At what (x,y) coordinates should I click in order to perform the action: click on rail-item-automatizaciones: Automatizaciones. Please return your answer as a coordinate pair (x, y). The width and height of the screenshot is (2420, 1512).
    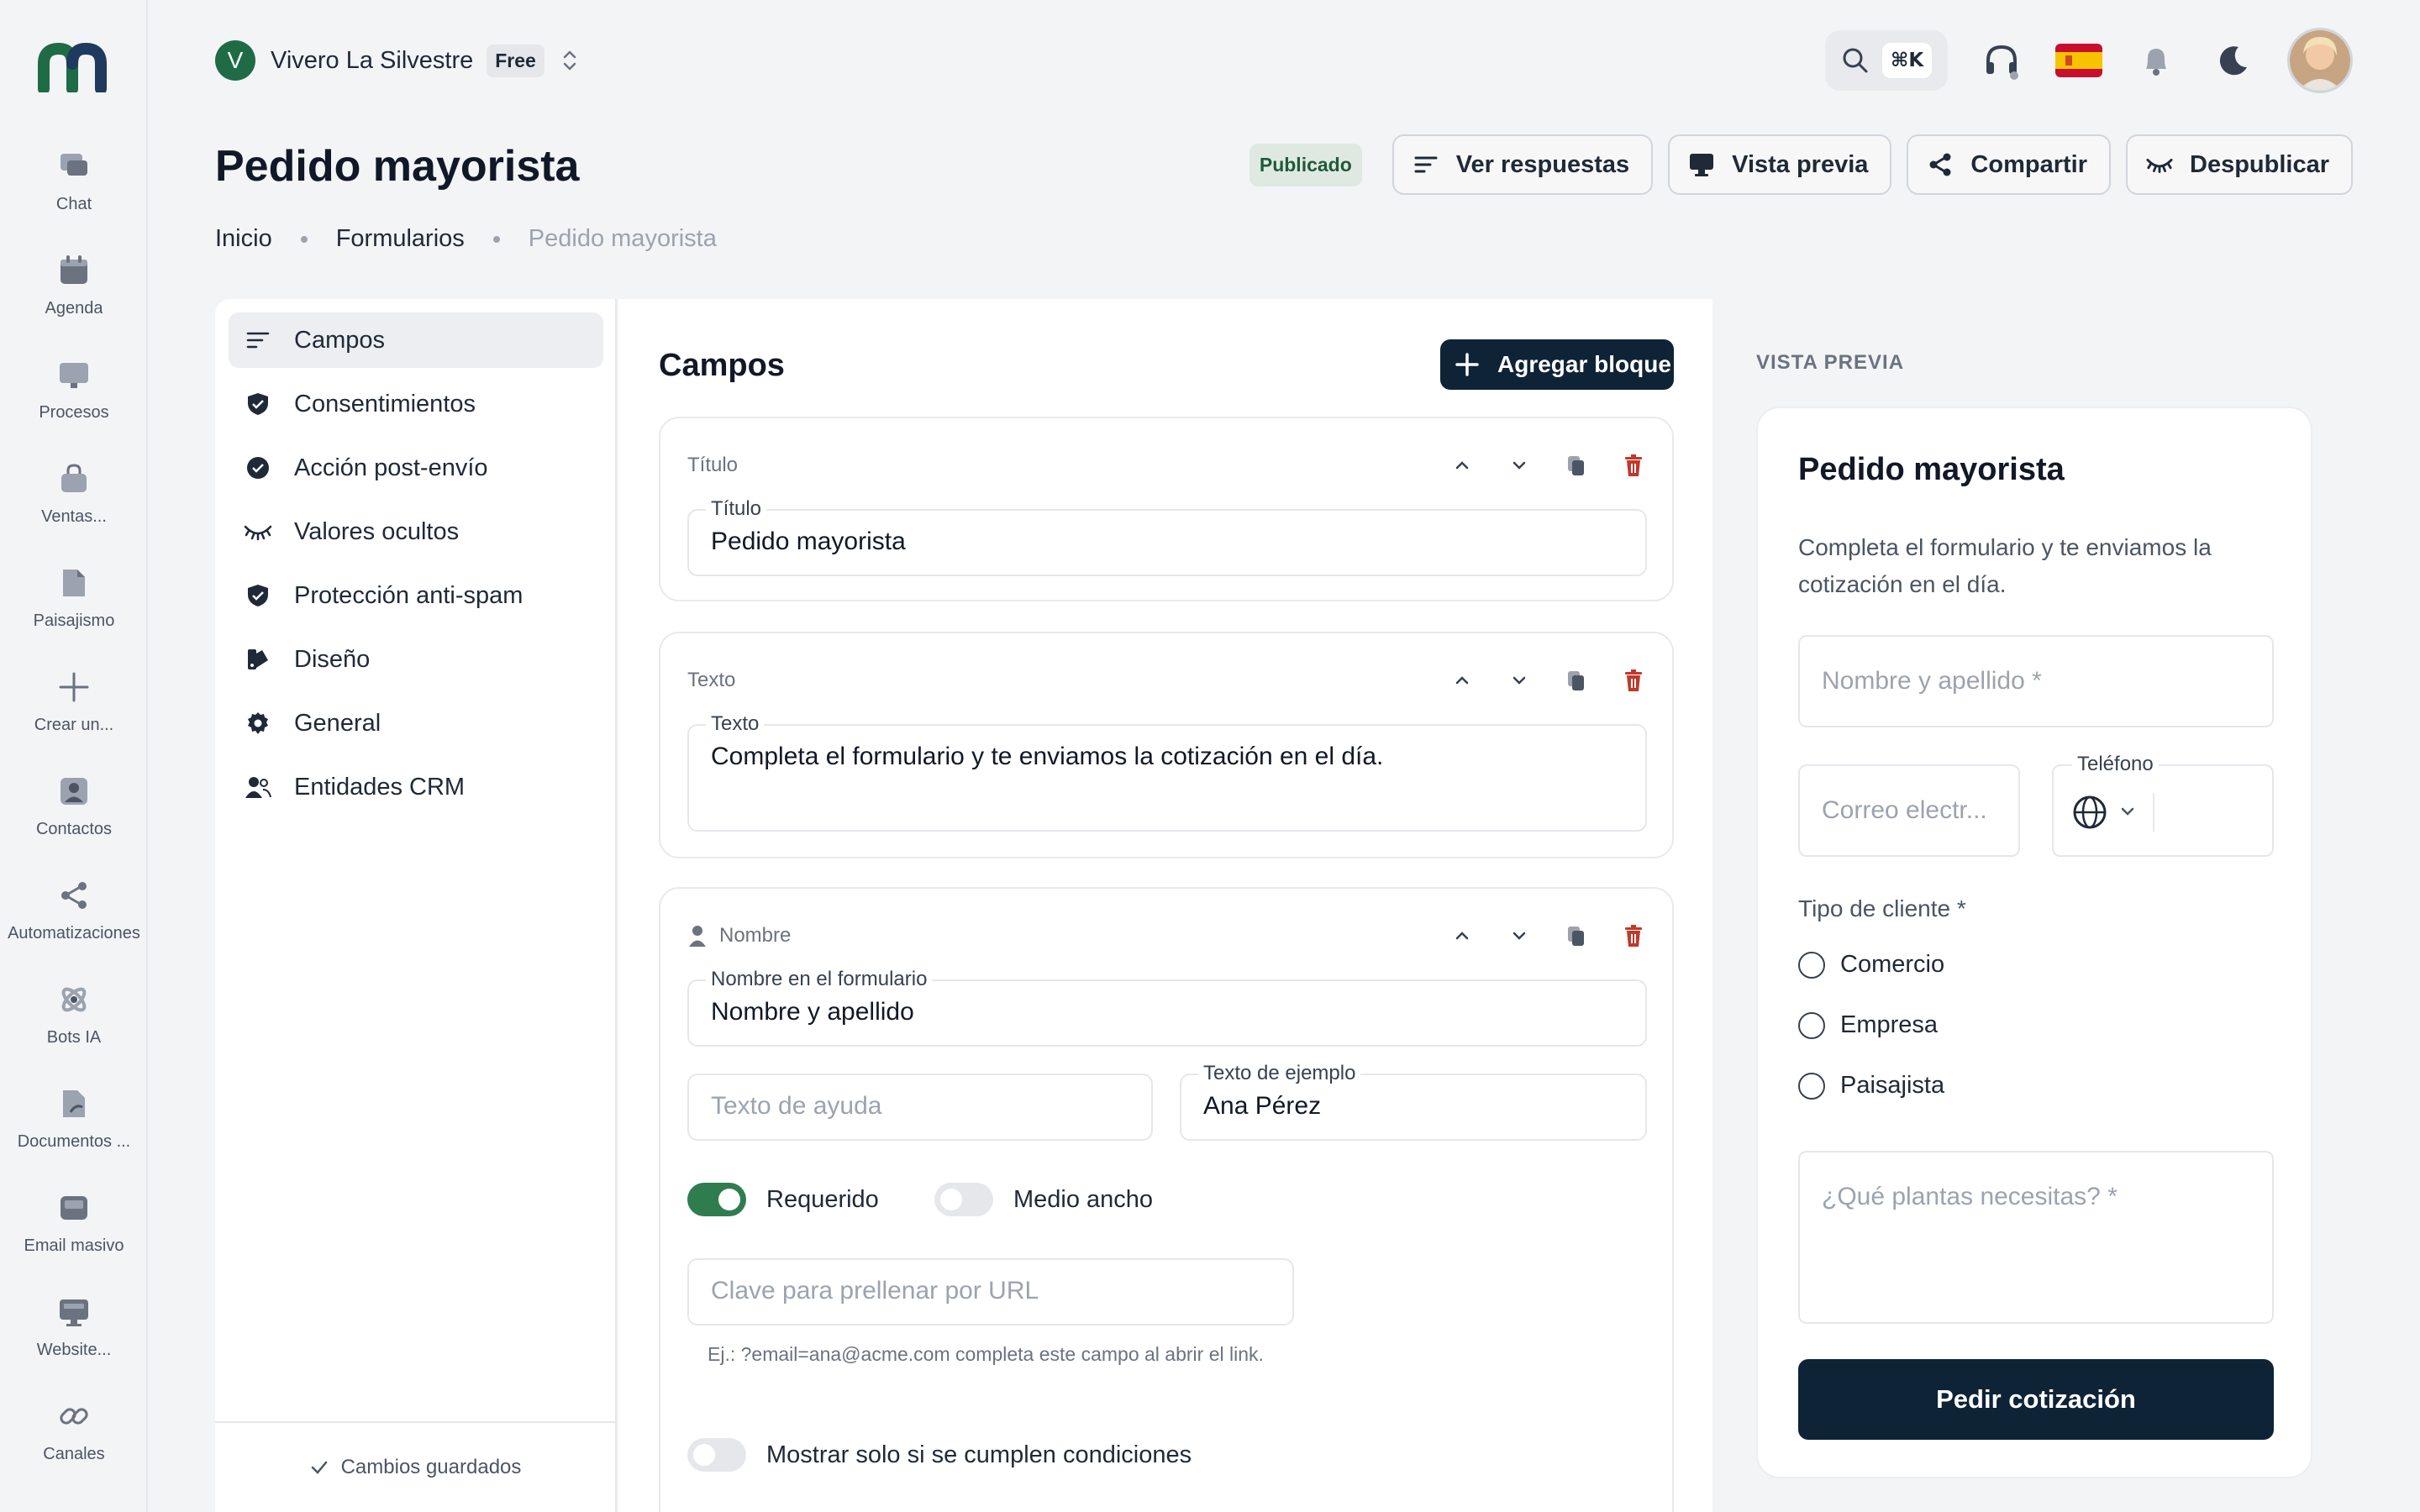
    Looking at the image, I should click on (74, 923).